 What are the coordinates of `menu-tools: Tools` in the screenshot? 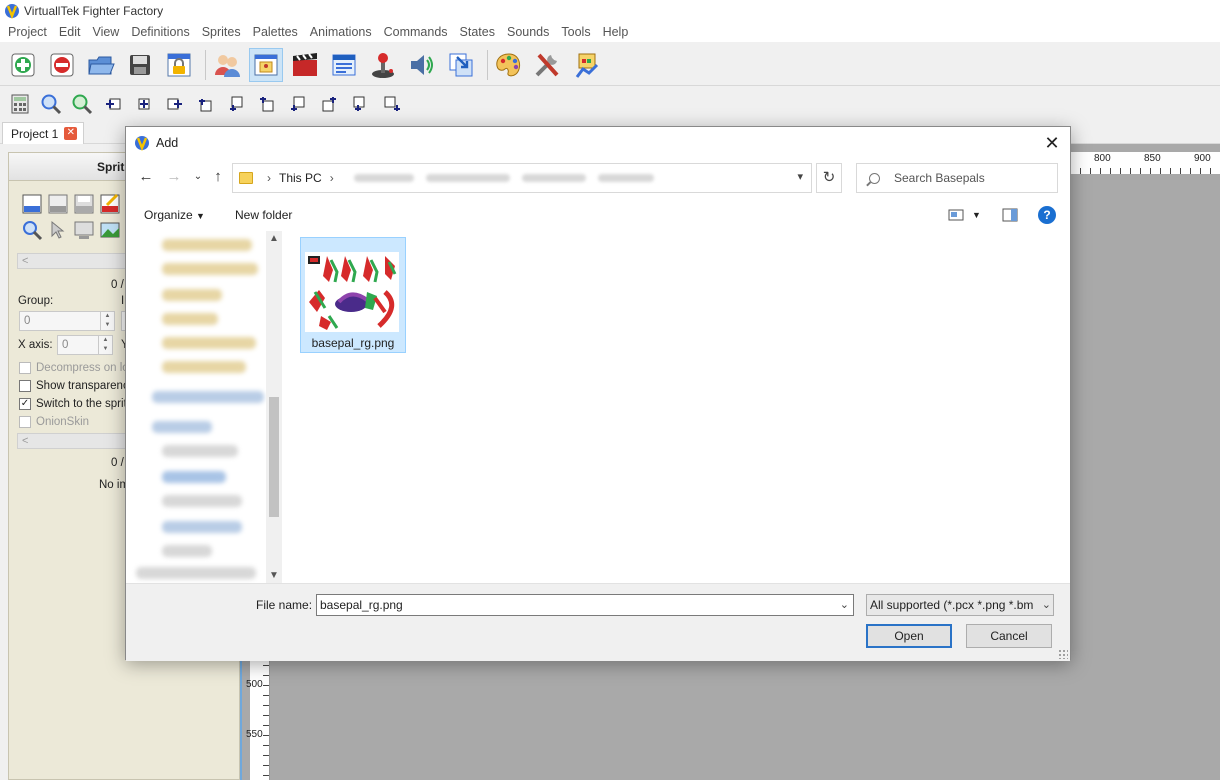 It's located at (575, 32).